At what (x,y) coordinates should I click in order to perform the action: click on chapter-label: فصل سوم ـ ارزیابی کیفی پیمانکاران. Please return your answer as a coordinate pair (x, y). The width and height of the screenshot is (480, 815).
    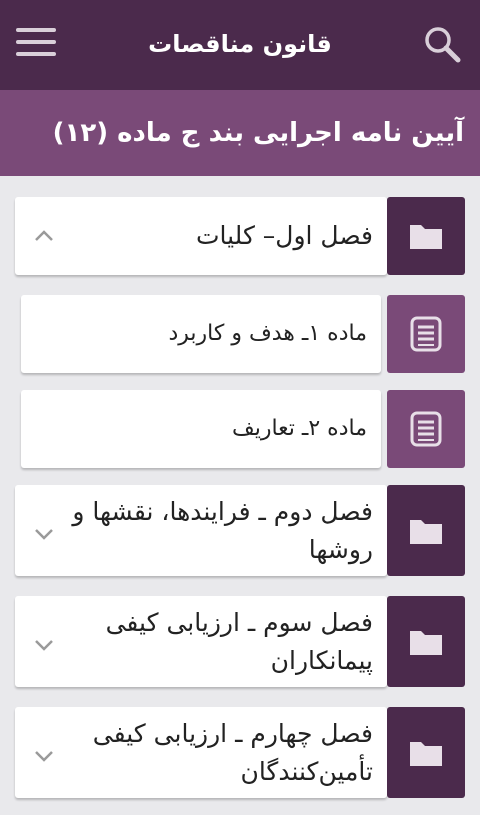
    Looking at the image, I should click on (239, 641).